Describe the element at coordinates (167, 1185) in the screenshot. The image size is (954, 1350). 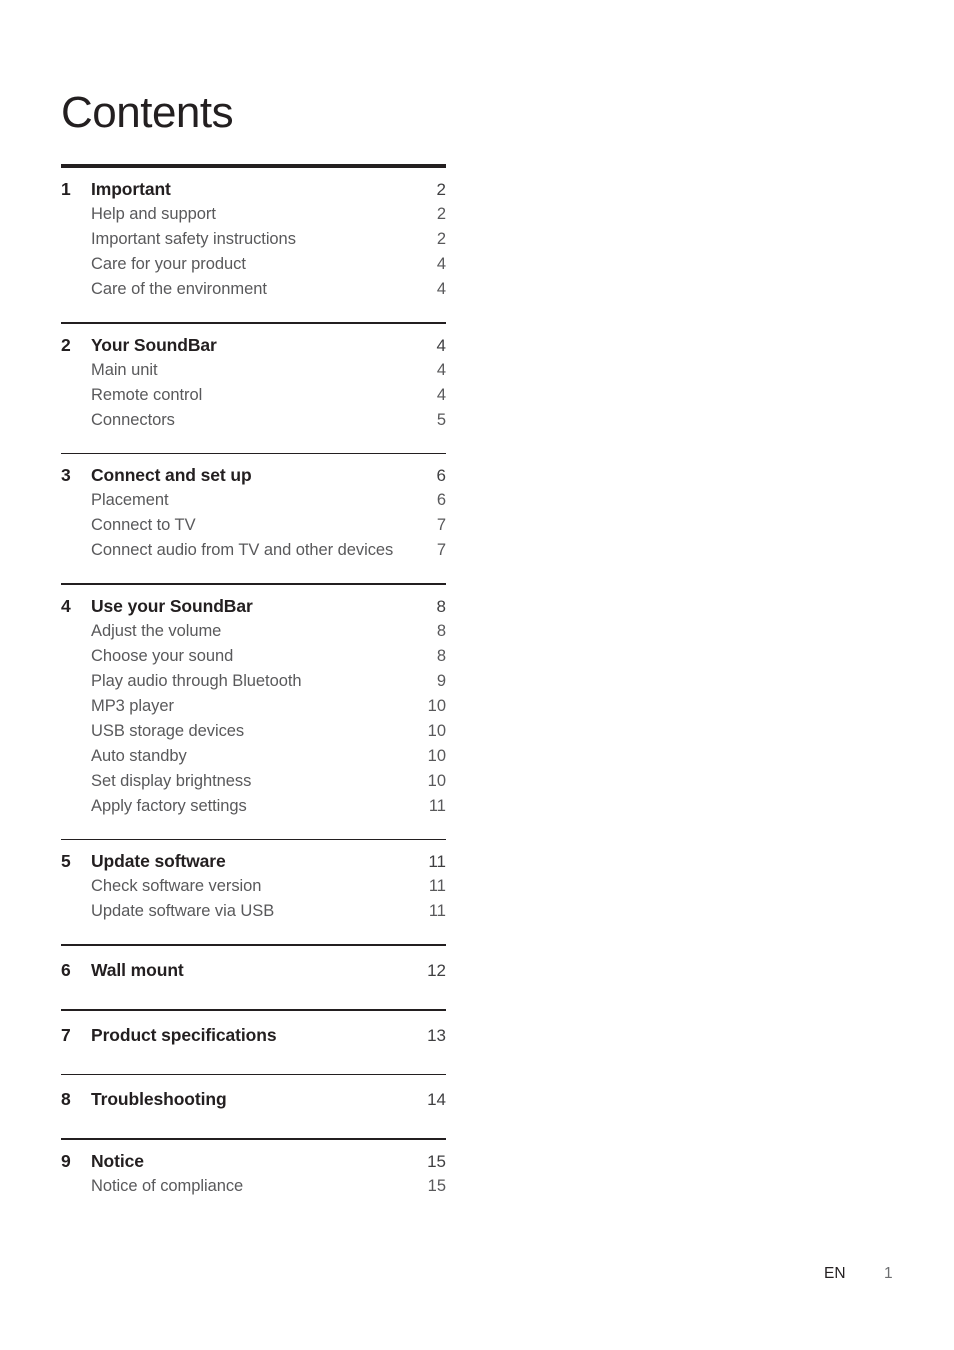
I see `entry-label: Notice of compliance` at that location.